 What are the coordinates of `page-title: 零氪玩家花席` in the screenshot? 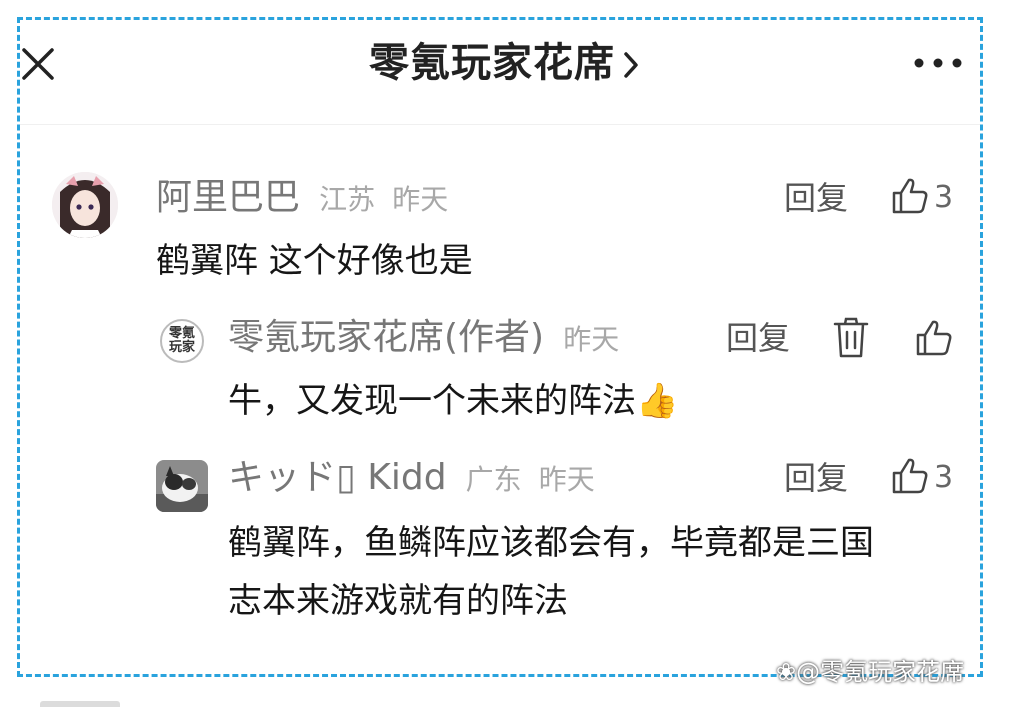 It's located at (505, 63).